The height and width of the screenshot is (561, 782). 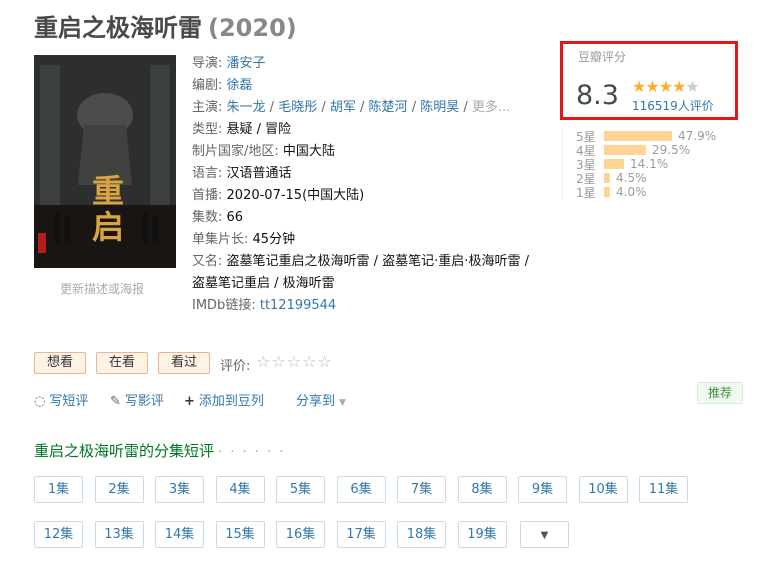 I want to click on episode-button: 11集, so click(x=663, y=489).